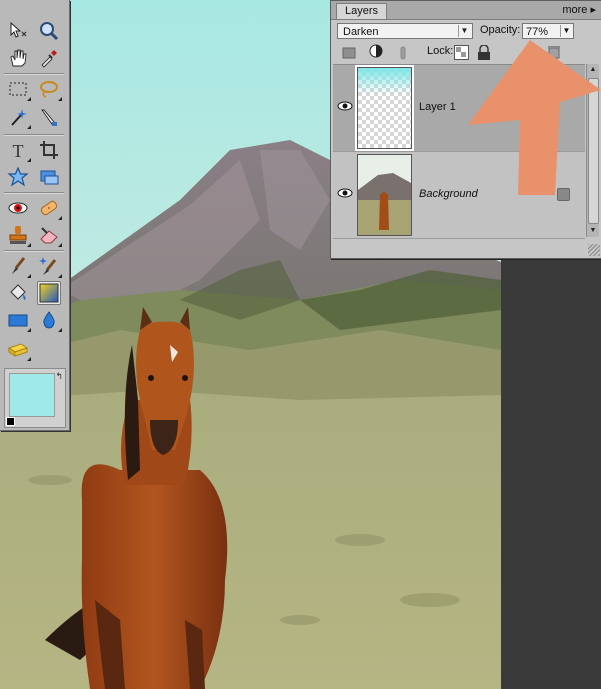 The image size is (601, 689). I want to click on lock-all-icon, so click(484, 52).